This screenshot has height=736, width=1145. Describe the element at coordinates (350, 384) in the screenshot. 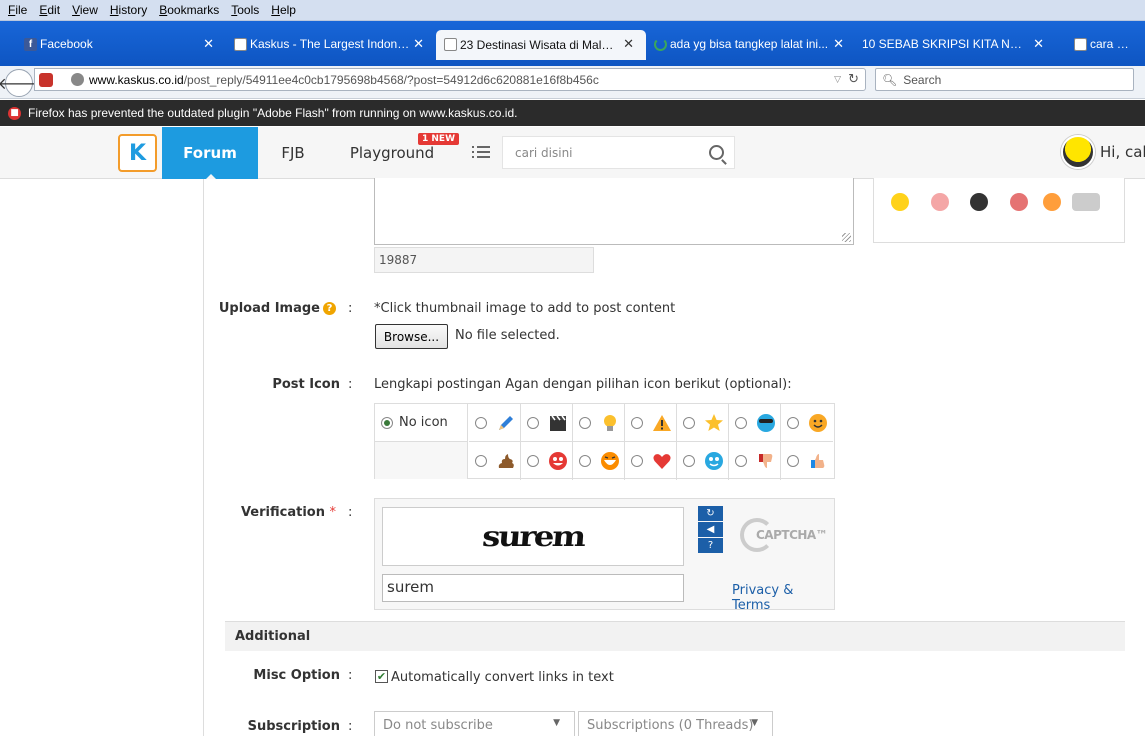

I see `label-colon: :` at that location.